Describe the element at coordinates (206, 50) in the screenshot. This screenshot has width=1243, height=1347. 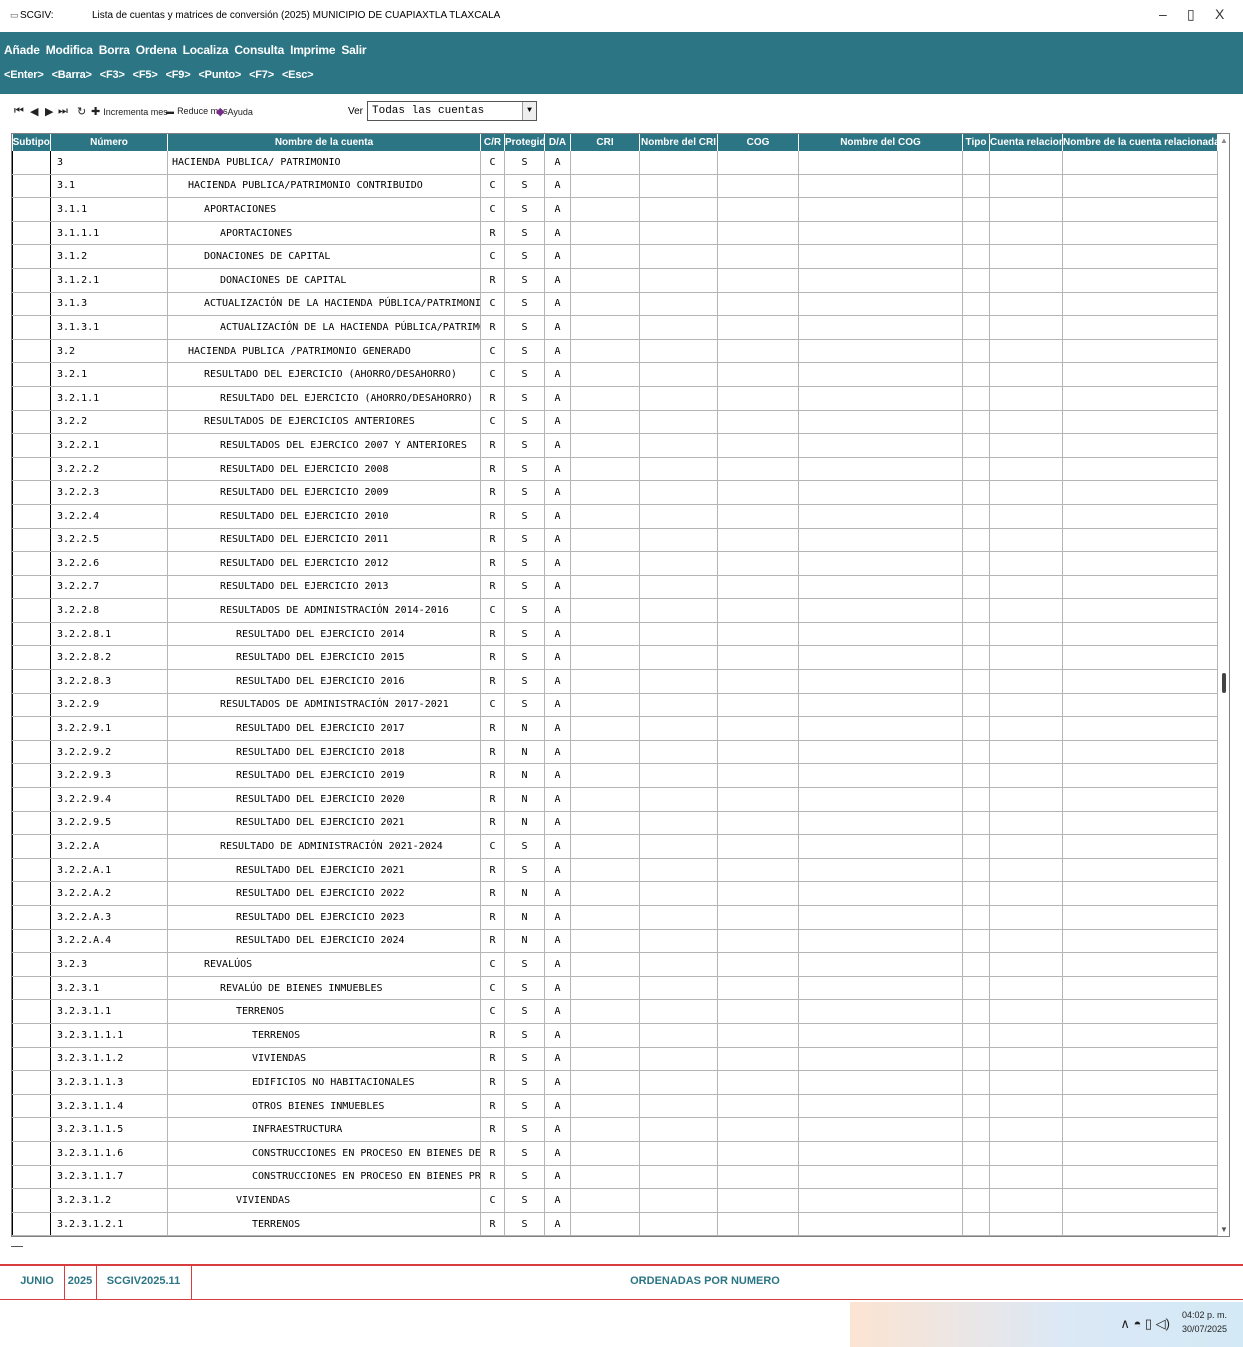
I see `menu-localiza: Localiza` at that location.